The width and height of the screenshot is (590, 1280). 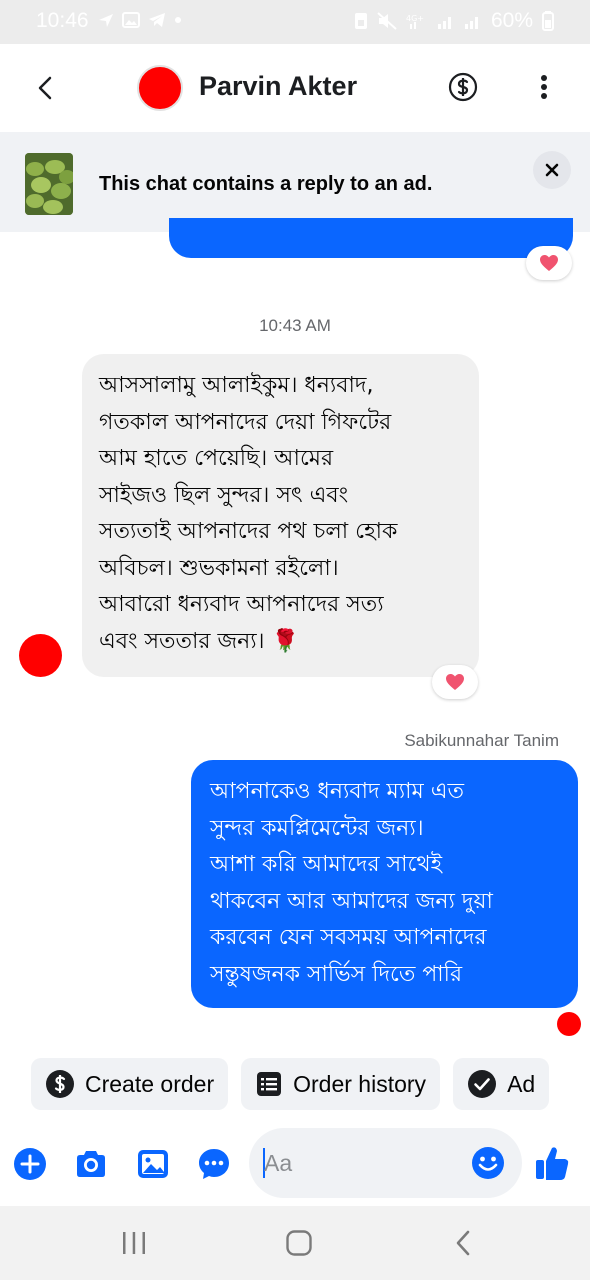 What do you see at coordinates (348, 937) in the screenshot?
I see `message-line: করবেন যেন সবসময় আপনাদের` at bounding box center [348, 937].